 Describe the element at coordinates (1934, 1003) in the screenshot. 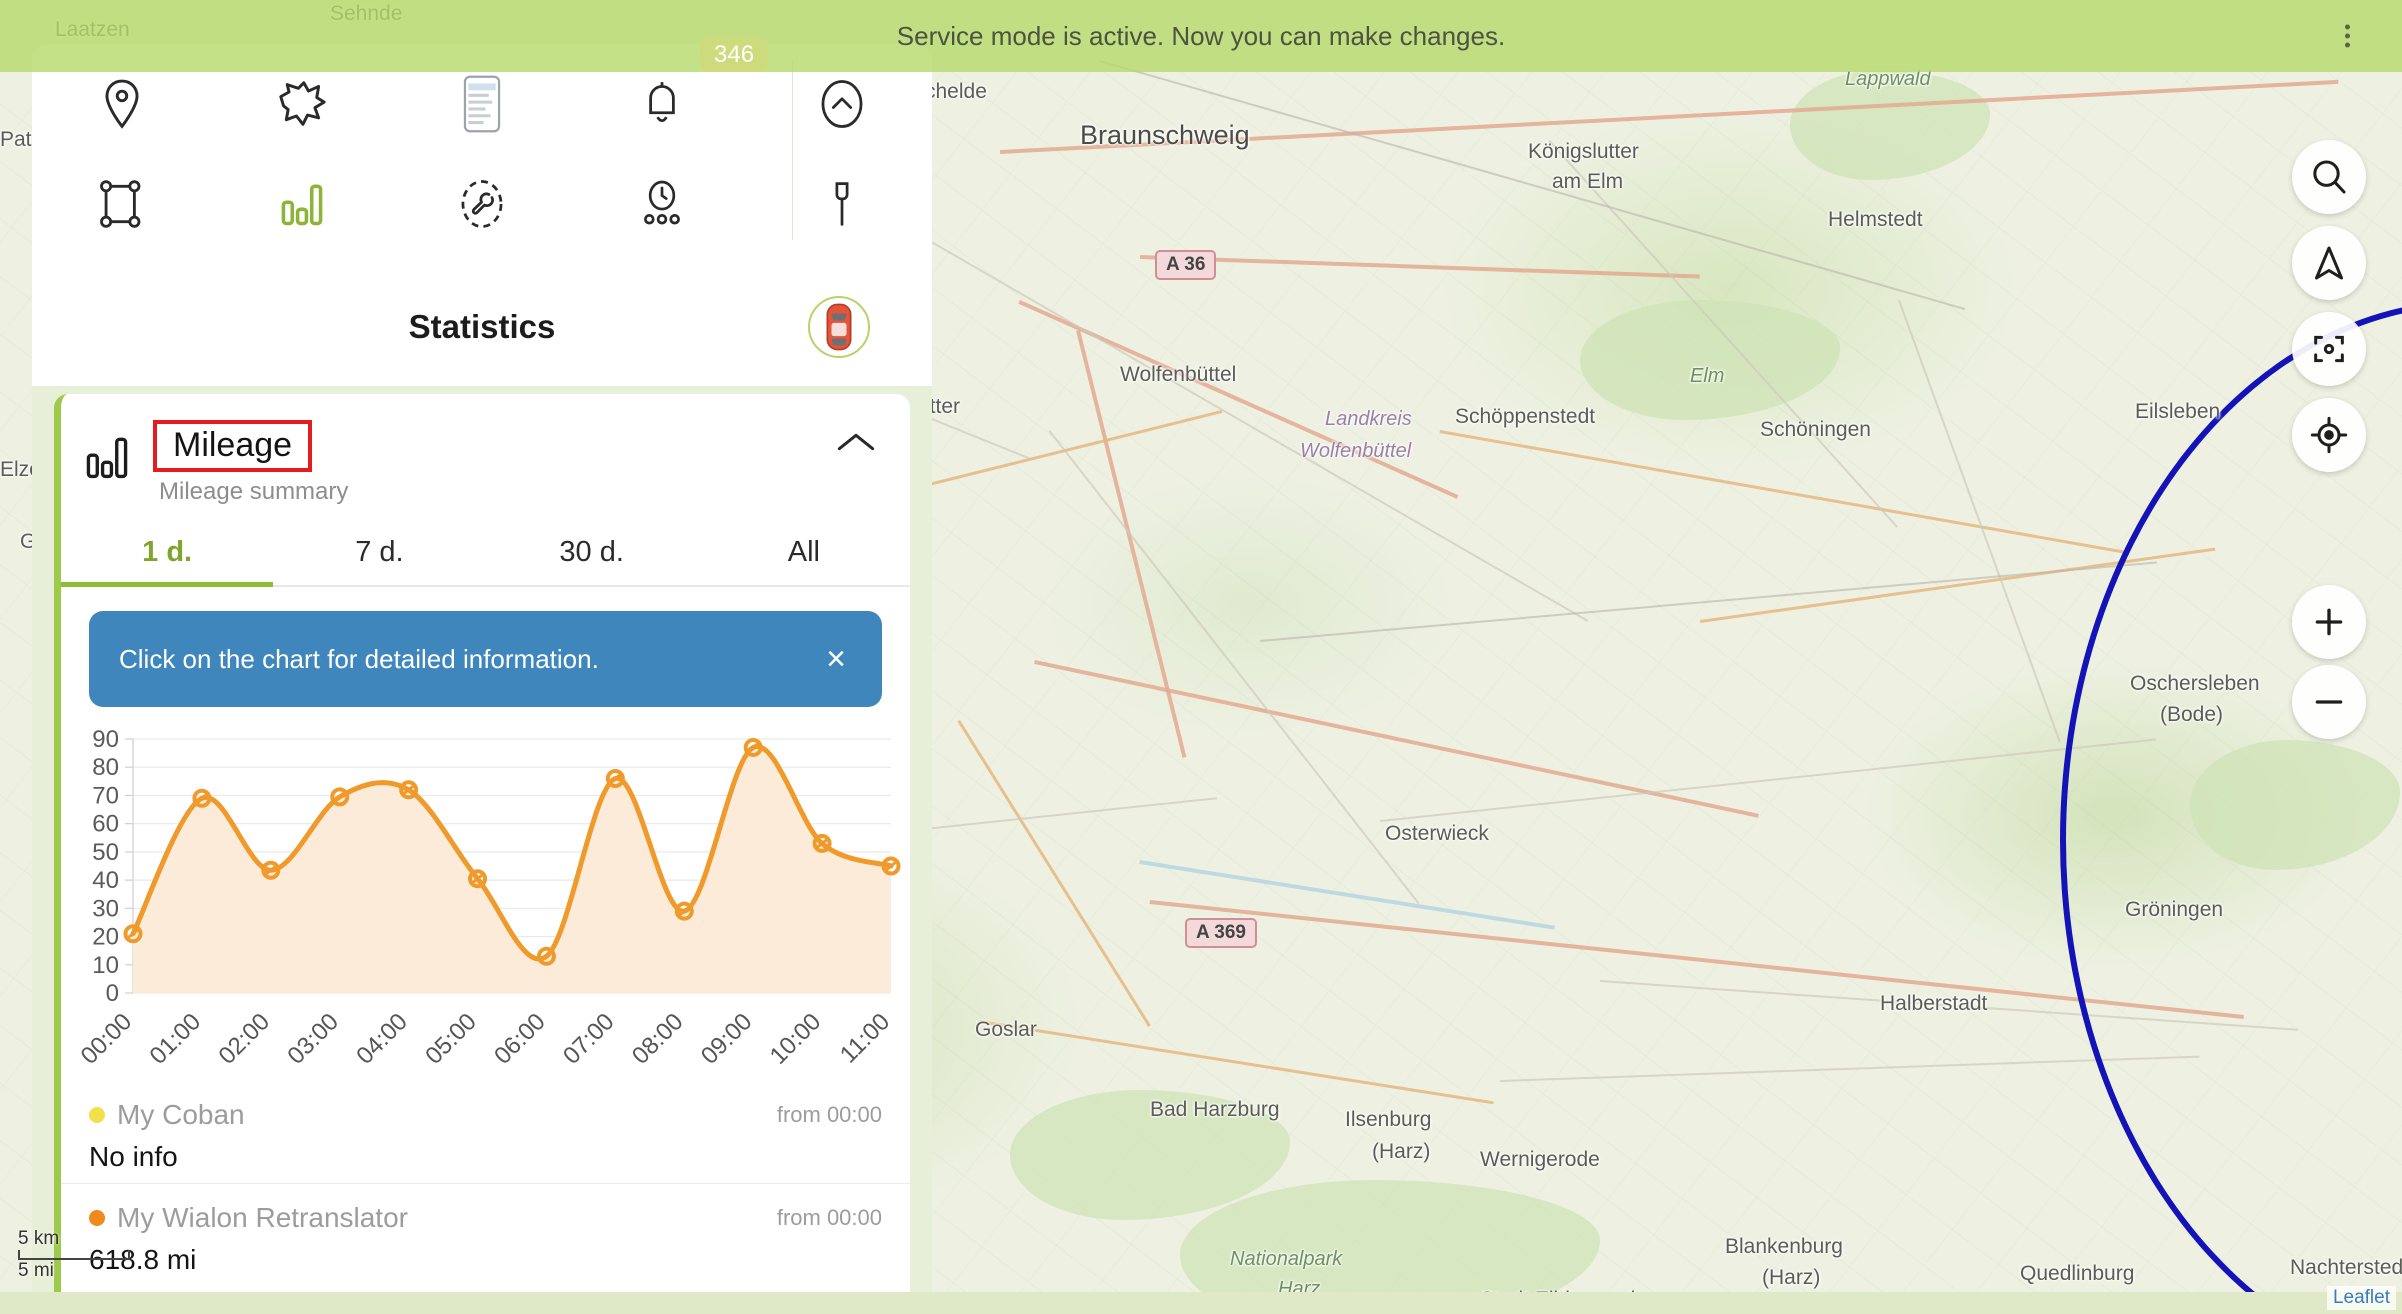

I see `map-label: Halberstadt` at that location.